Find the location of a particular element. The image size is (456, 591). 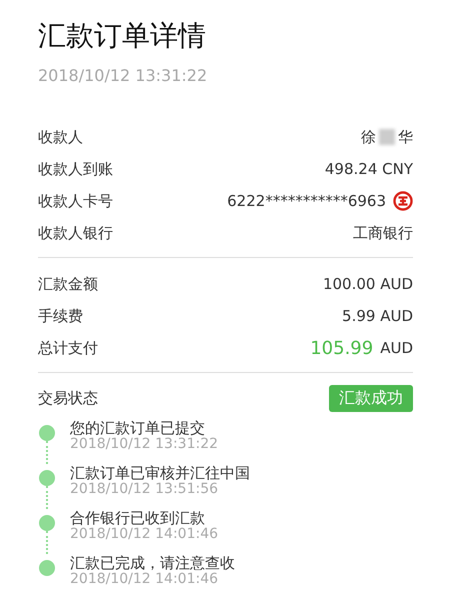

step-text: 您的汇款订单已提交 is located at coordinates (138, 428).